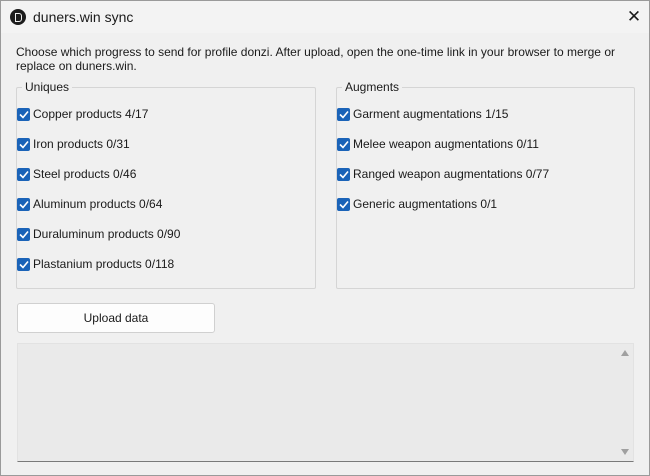  Describe the element at coordinates (634, 17) in the screenshot. I see `close-icon: ✕` at that location.